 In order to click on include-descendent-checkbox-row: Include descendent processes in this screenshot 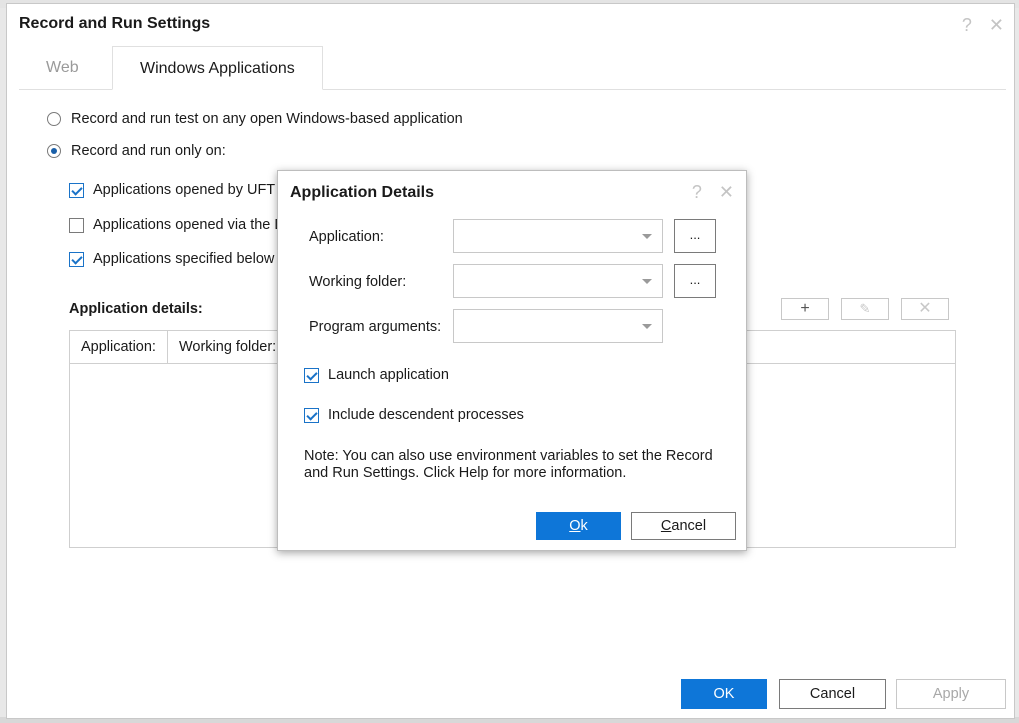, I will do `click(414, 415)`.